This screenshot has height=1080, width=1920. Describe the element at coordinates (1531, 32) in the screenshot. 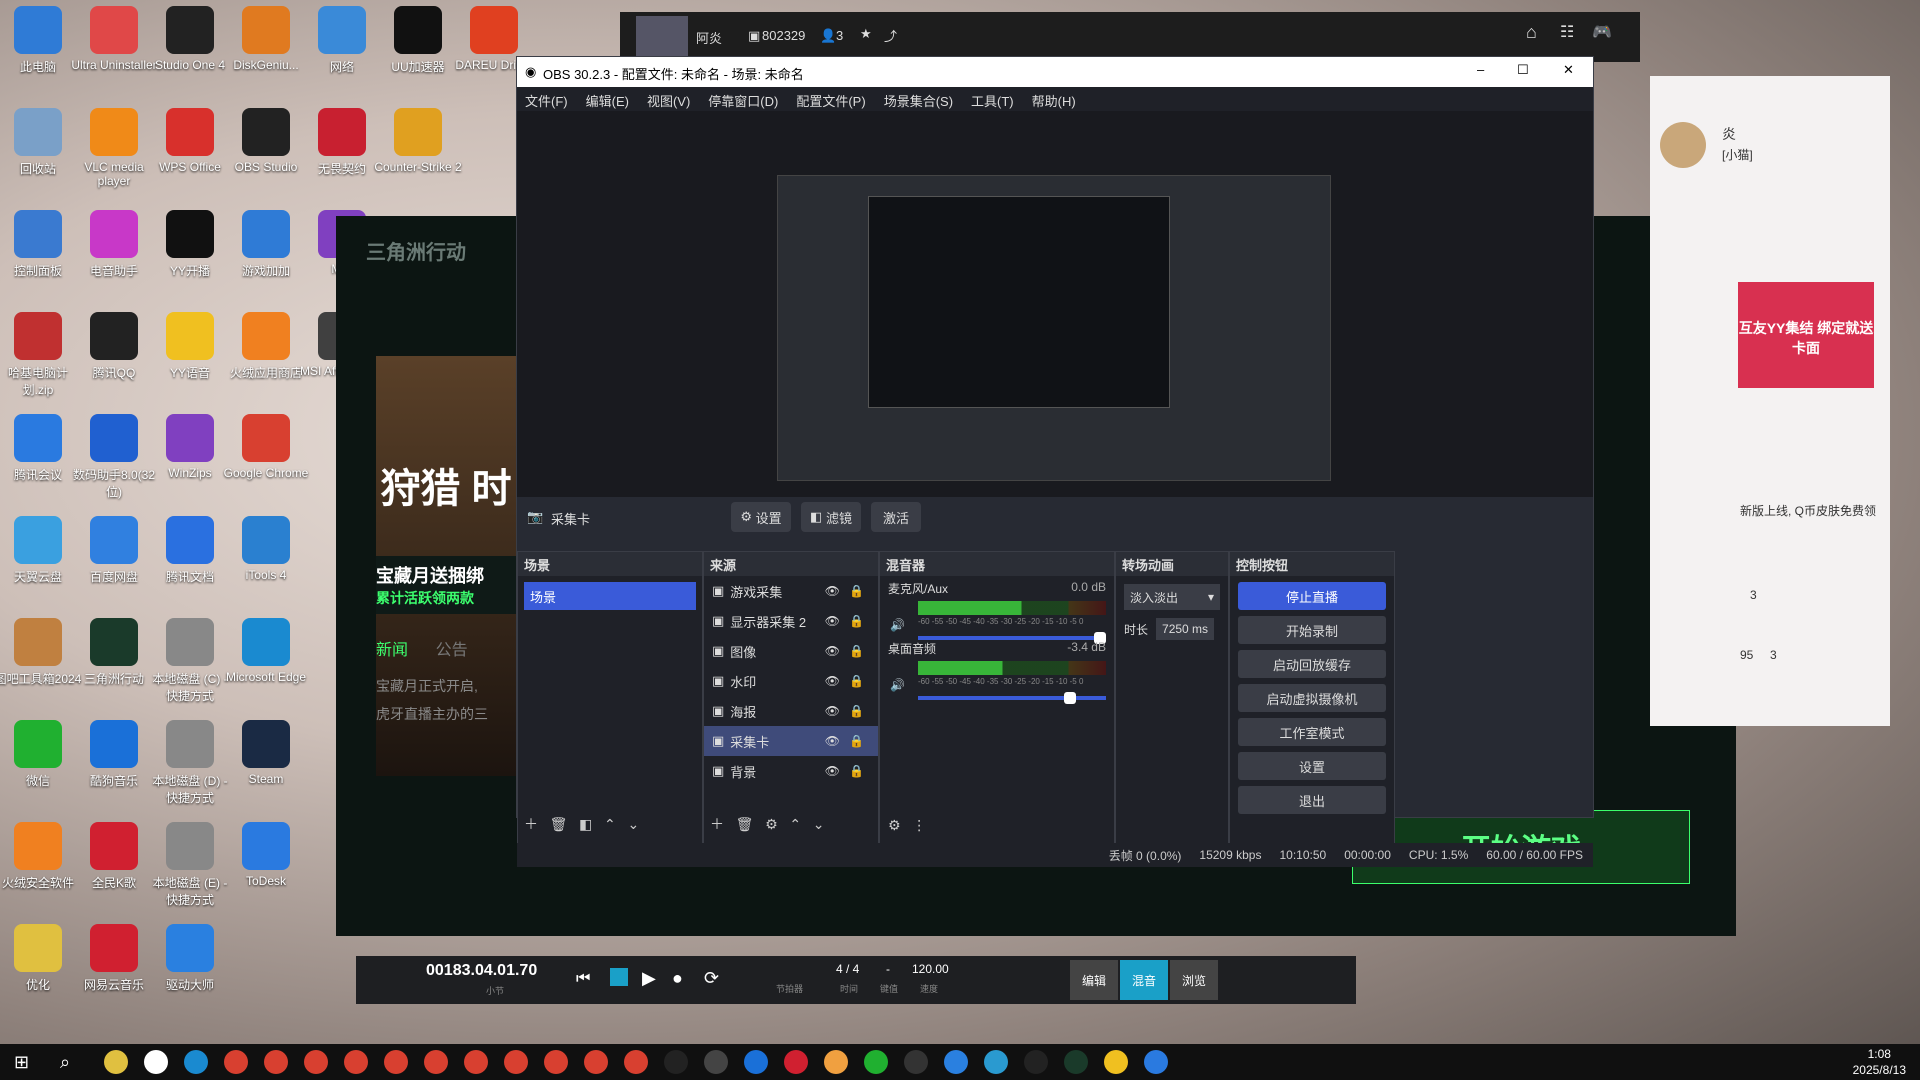

I see `home-icon: ⌂` at that location.